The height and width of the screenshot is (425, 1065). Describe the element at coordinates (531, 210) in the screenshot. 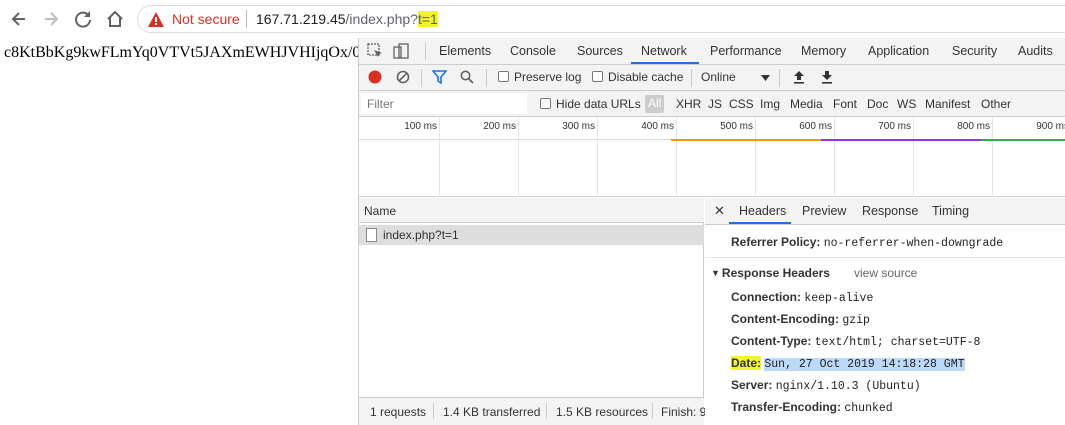

I see `column-header-name: Name` at that location.